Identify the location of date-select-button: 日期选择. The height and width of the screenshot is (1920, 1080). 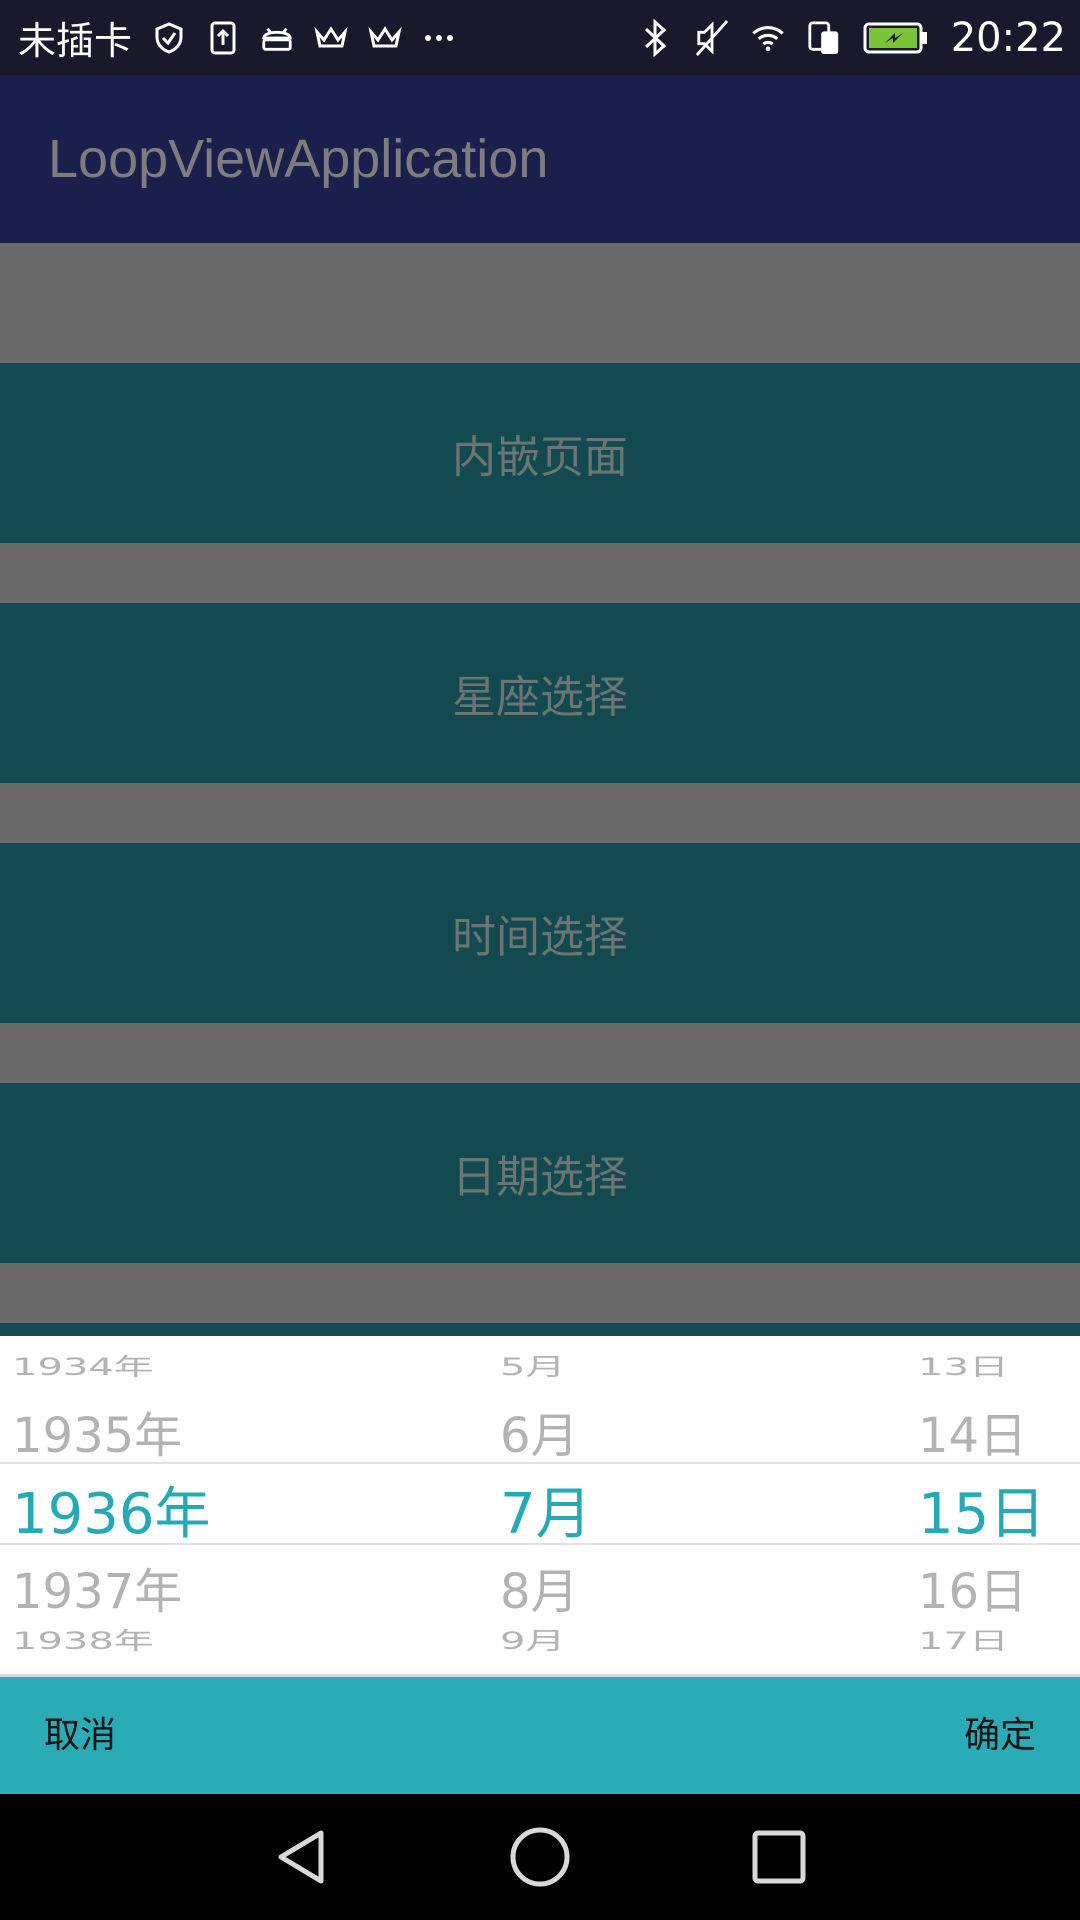
(540, 1173).